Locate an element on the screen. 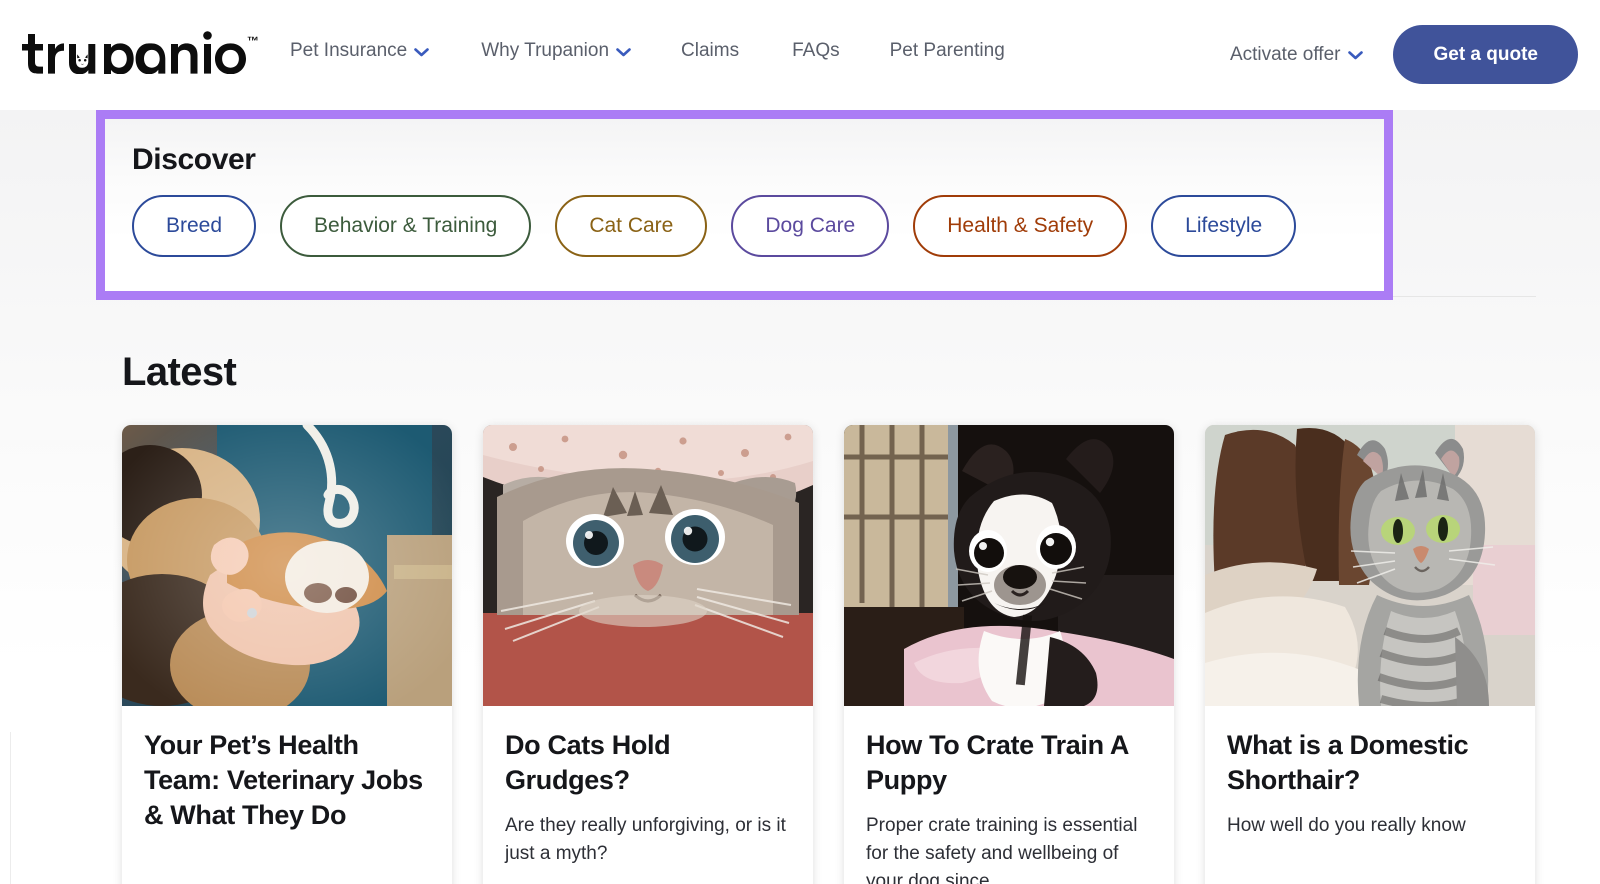 The height and width of the screenshot is (884, 1600). category-pill-behavior-training: Behavior & Training is located at coordinates (406, 226).